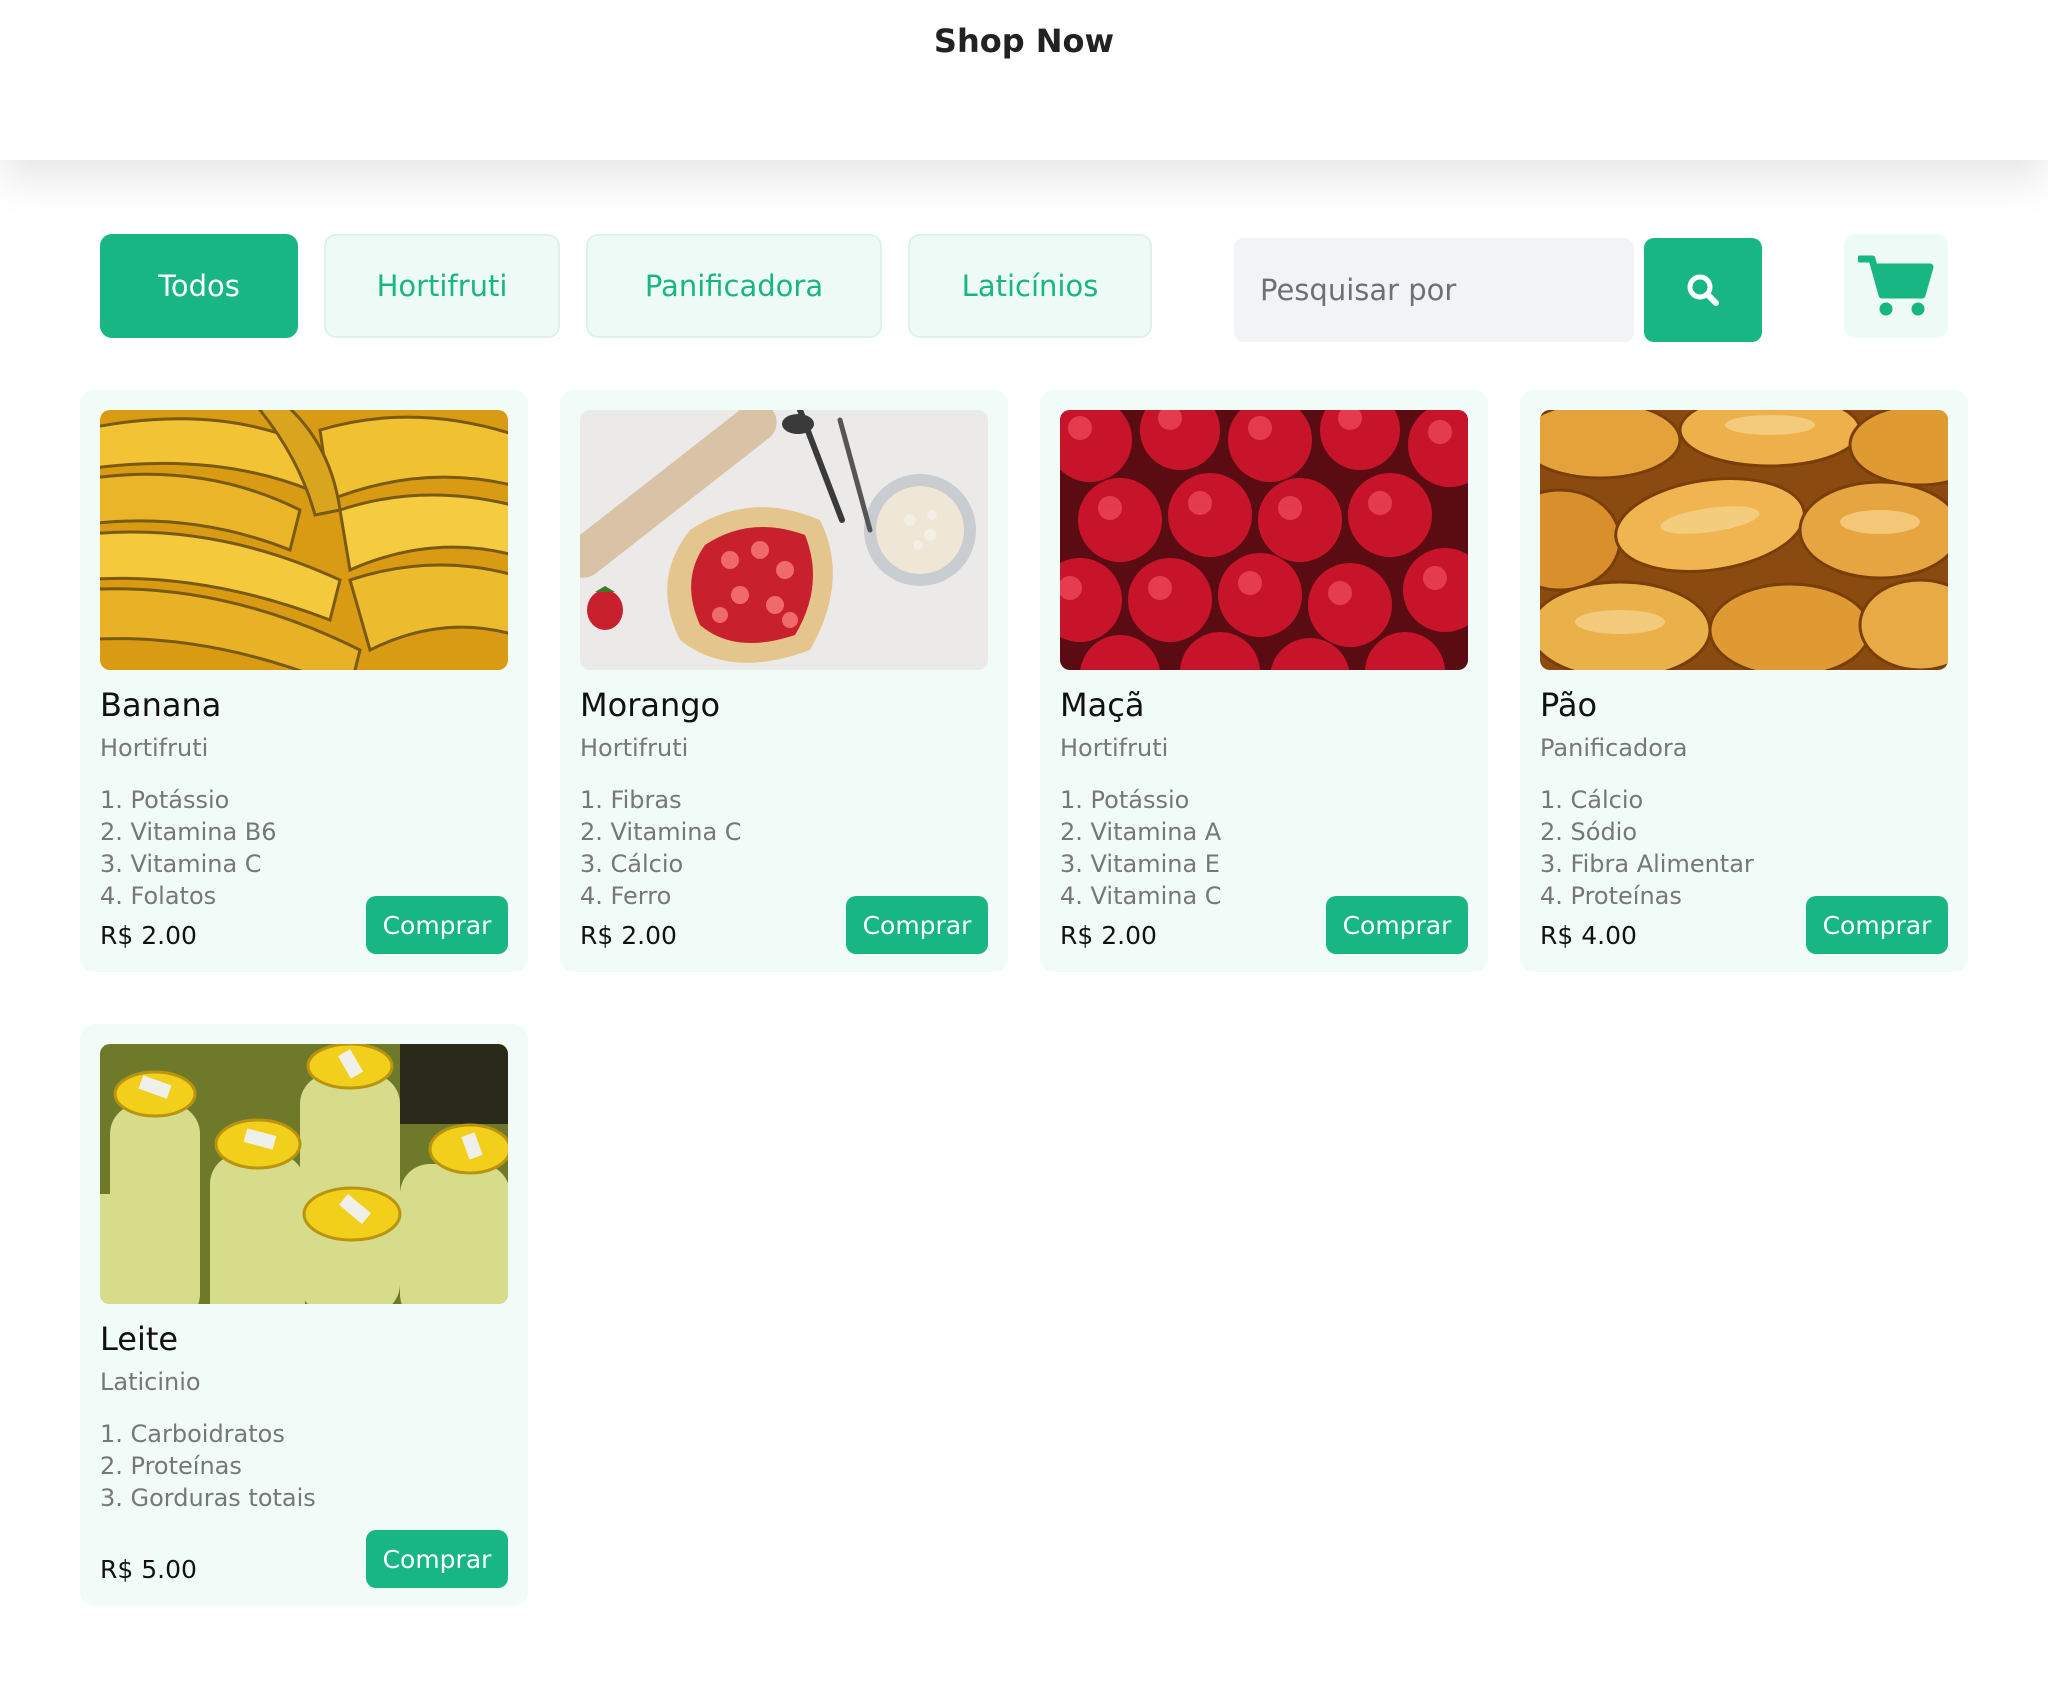 This screenshot has width=2048, height=1682. I want to click on strawberry-tart-photo, so click(784, 540).